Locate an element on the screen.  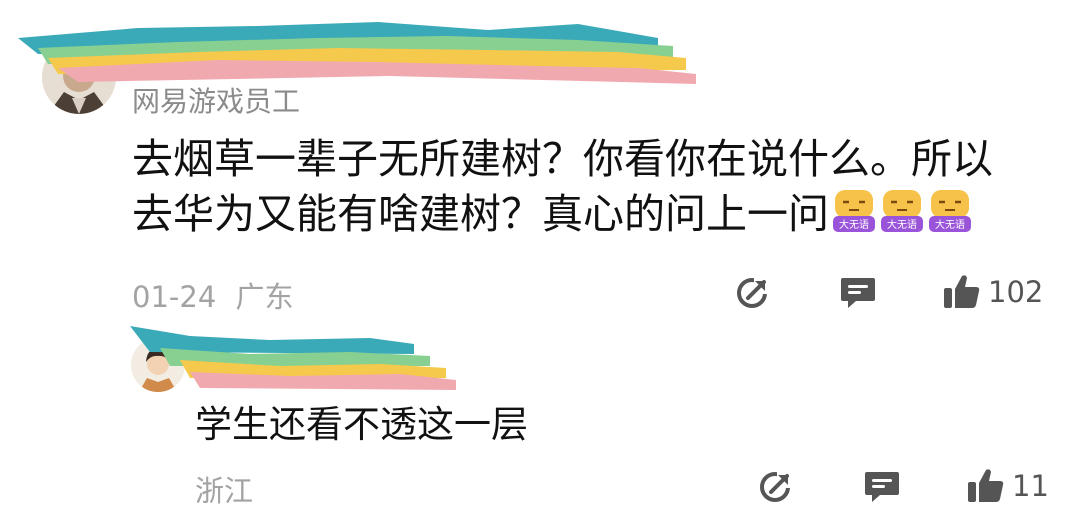
like-count: 11 is located at coordinates (1030, 486).